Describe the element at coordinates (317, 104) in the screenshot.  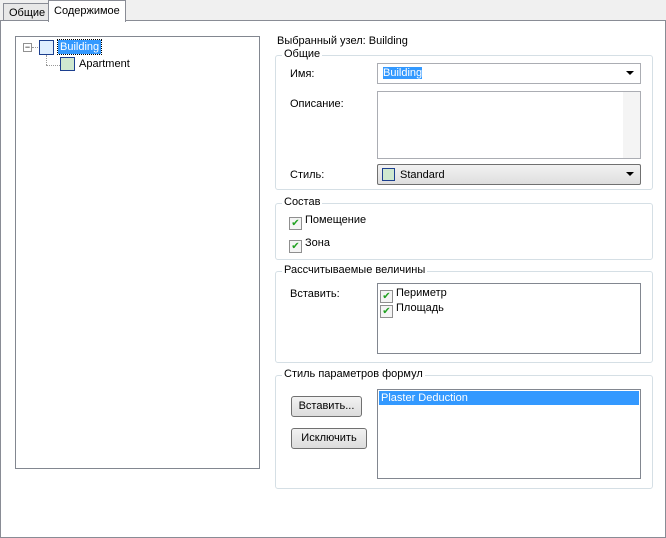
I see `description-label: Описание:` at that location.